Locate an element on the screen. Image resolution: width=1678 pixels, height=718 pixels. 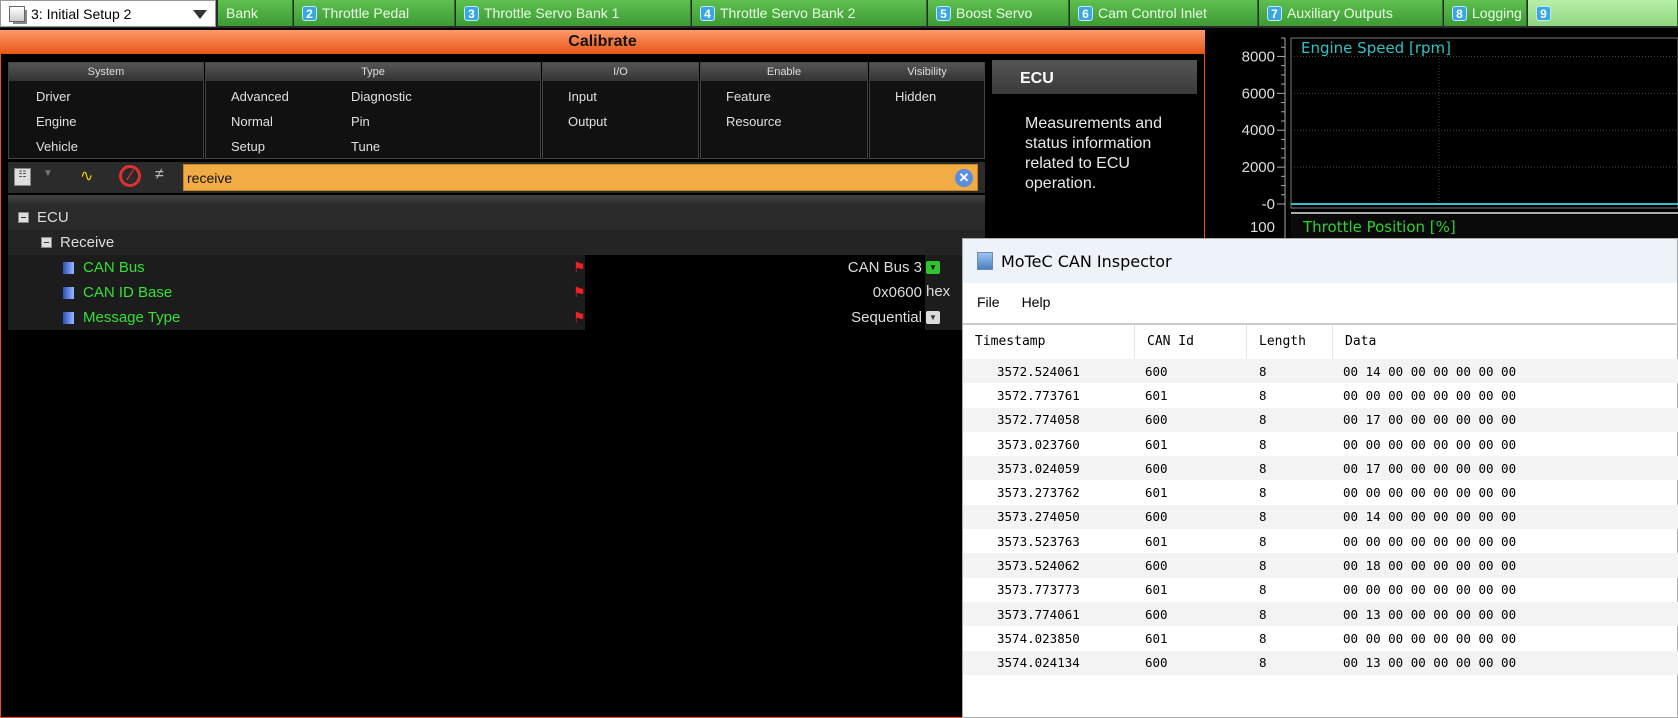
tab-bank: Bank is located at coordinates (255, 13).